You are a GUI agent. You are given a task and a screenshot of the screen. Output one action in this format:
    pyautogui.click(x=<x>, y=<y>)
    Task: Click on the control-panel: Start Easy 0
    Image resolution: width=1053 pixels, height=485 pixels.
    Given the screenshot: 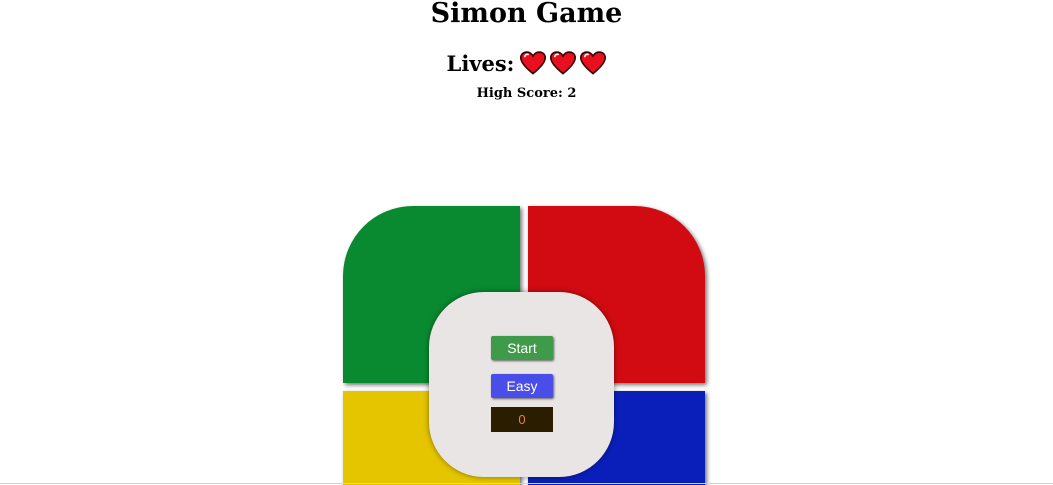 What is the action you would take?
    pyautogui.click(x=521, y=384)
    